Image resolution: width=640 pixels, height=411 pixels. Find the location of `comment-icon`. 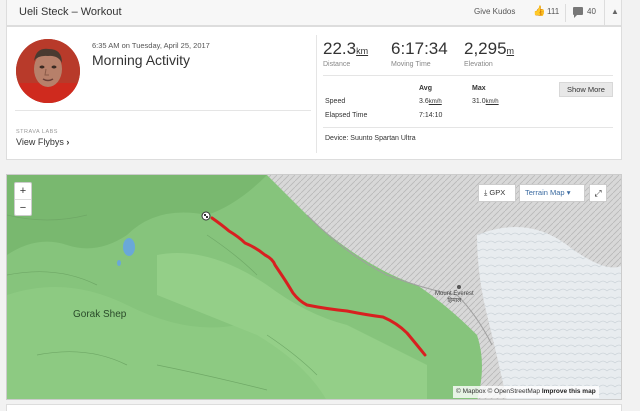

comment-icon is located at coordinates (578, 12).